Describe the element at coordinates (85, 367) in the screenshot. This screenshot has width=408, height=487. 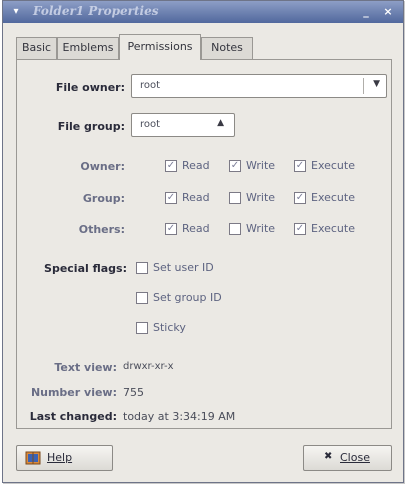
I see `text-view-label: Text view:` at that location.